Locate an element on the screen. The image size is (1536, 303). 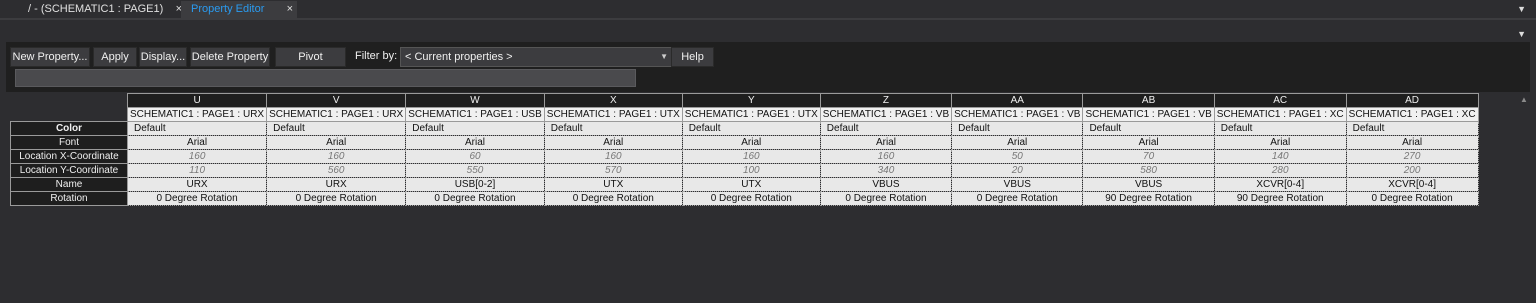
column-header: AA is located at coordinates (1017, 100).